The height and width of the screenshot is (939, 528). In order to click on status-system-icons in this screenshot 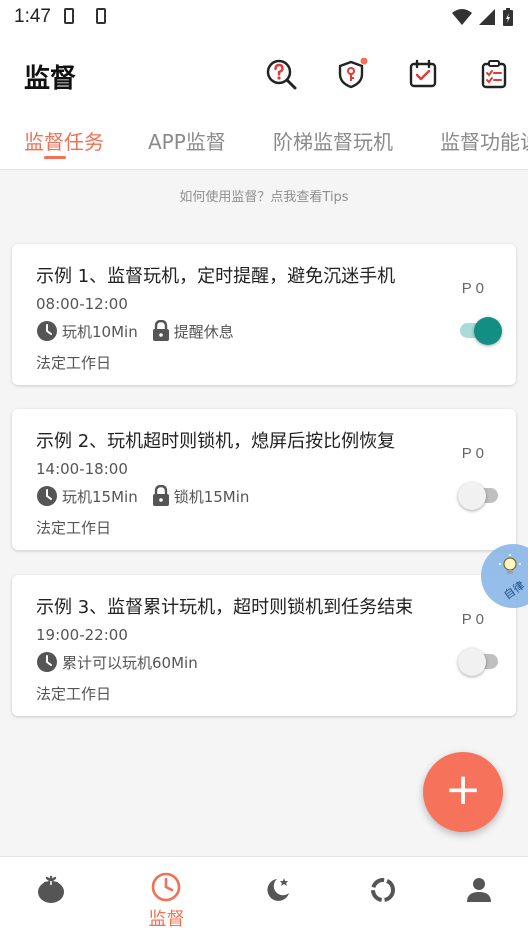, I will do `click(483, 17)`.